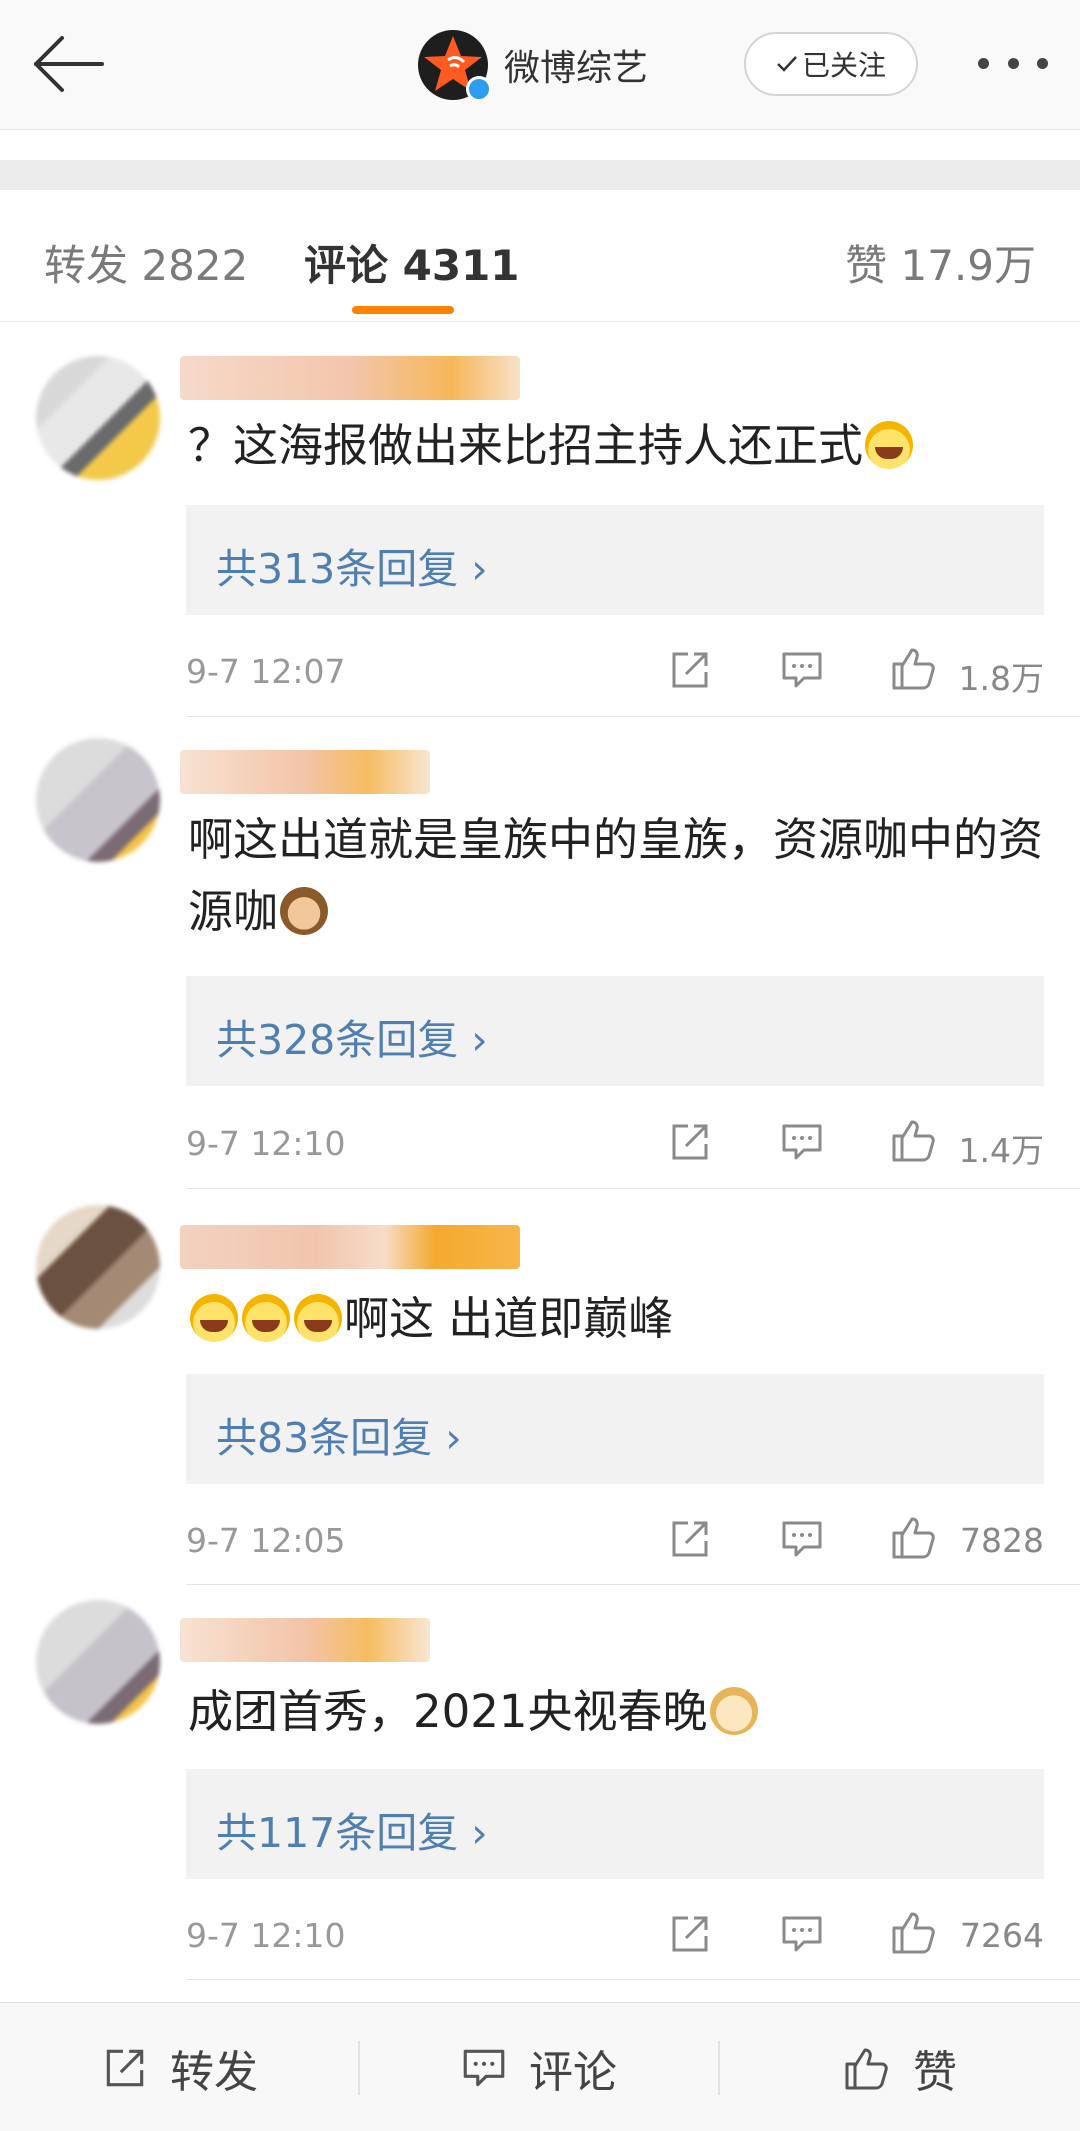 The image size is (1080, 2131). I want to click on comment-text: 啊这 出道即巅峰, so click(618, 1319).